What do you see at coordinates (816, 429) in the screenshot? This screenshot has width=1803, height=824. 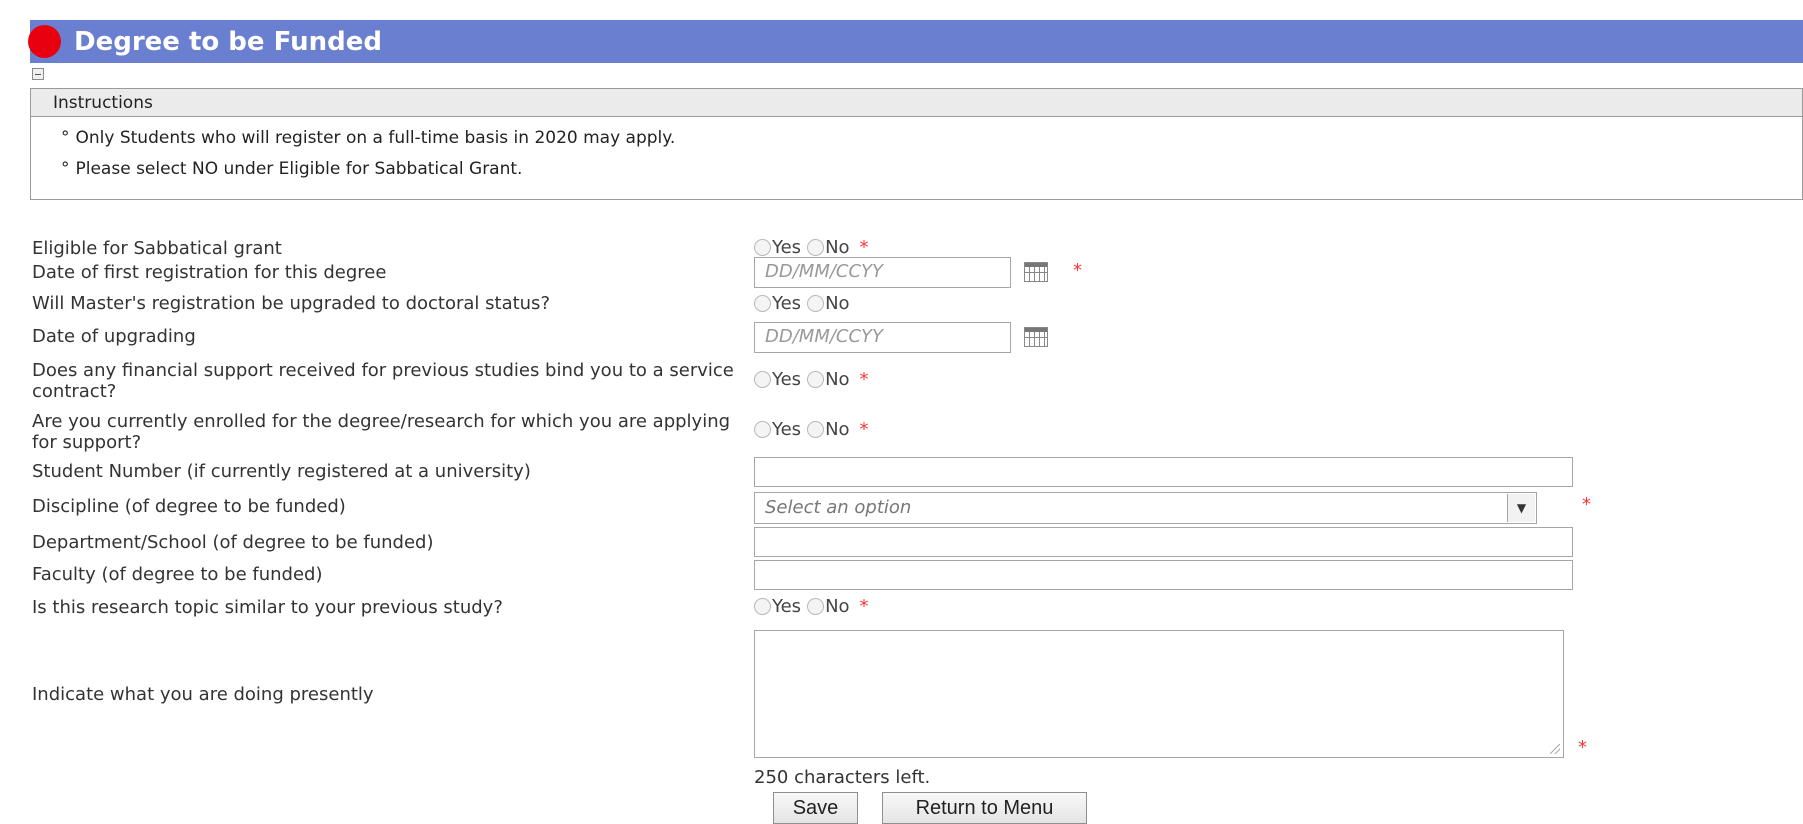 I see `enrolled-no-radio` at bounding box center [816, 429].